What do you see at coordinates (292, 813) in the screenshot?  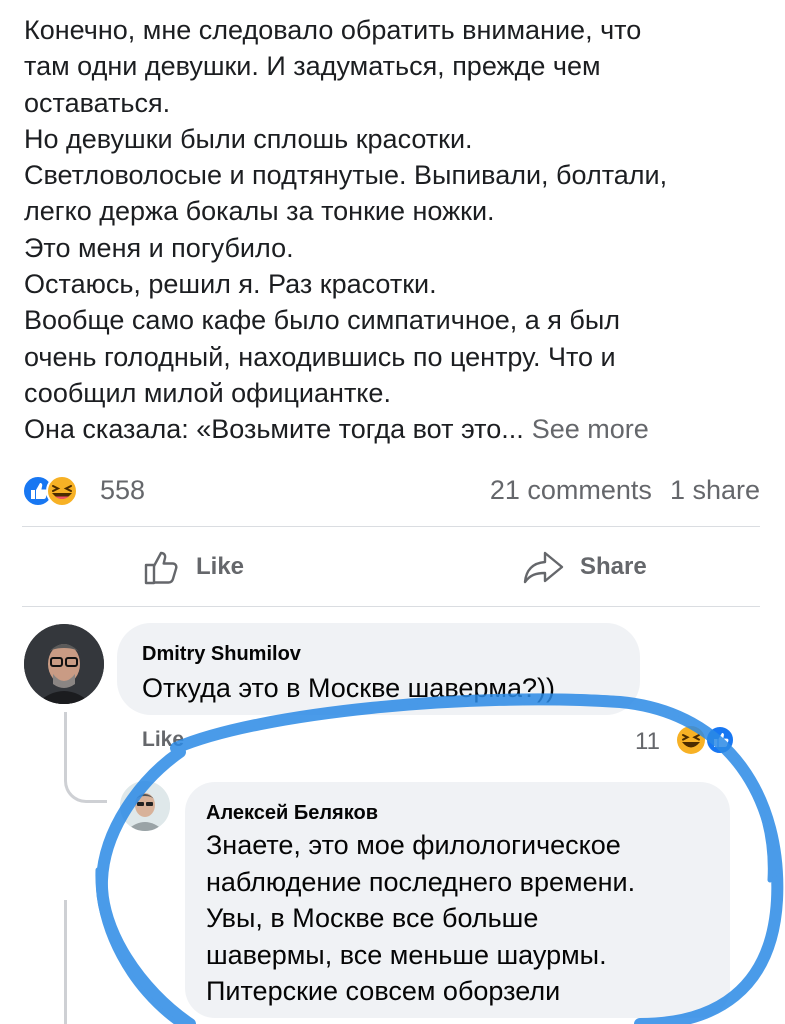 I see `reply-author: Алексей Беляков` at bounding box center [292, 813].